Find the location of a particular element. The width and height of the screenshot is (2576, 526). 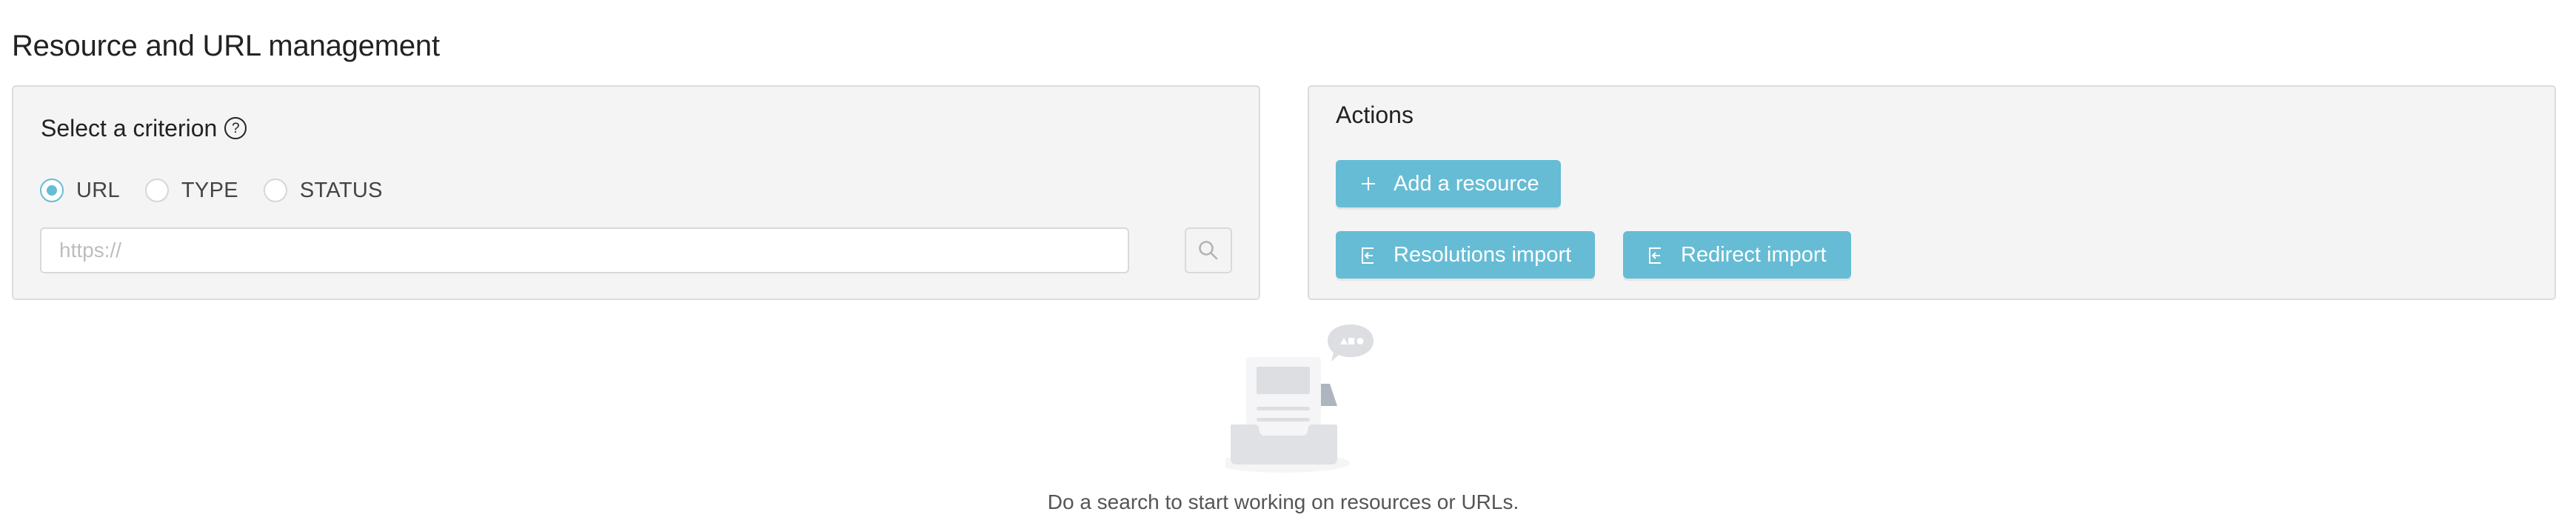

actions-title: Actions is located at coordinates (1375, 115).